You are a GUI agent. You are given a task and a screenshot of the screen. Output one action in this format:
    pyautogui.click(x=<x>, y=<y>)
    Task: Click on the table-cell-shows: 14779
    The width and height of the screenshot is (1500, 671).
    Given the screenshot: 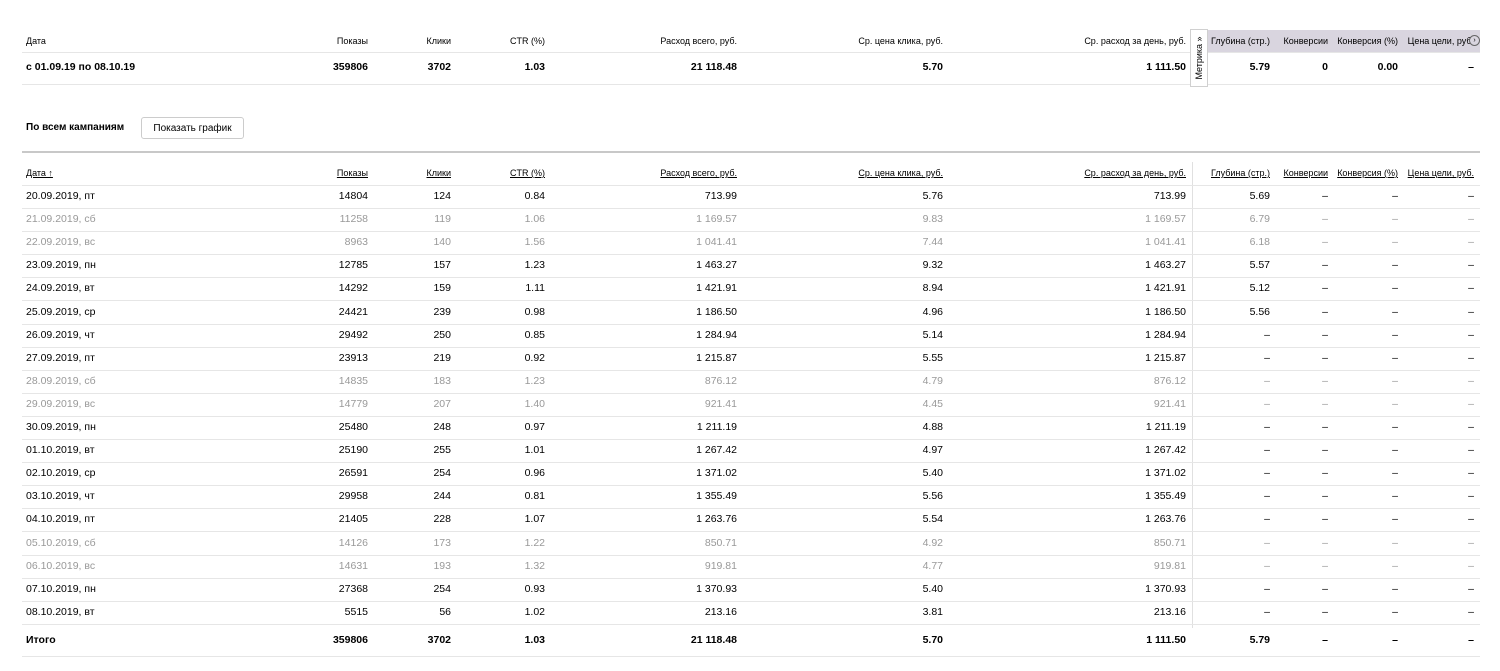 What is the action you would take?
    pyautogui.click(x=353, y=404)
    